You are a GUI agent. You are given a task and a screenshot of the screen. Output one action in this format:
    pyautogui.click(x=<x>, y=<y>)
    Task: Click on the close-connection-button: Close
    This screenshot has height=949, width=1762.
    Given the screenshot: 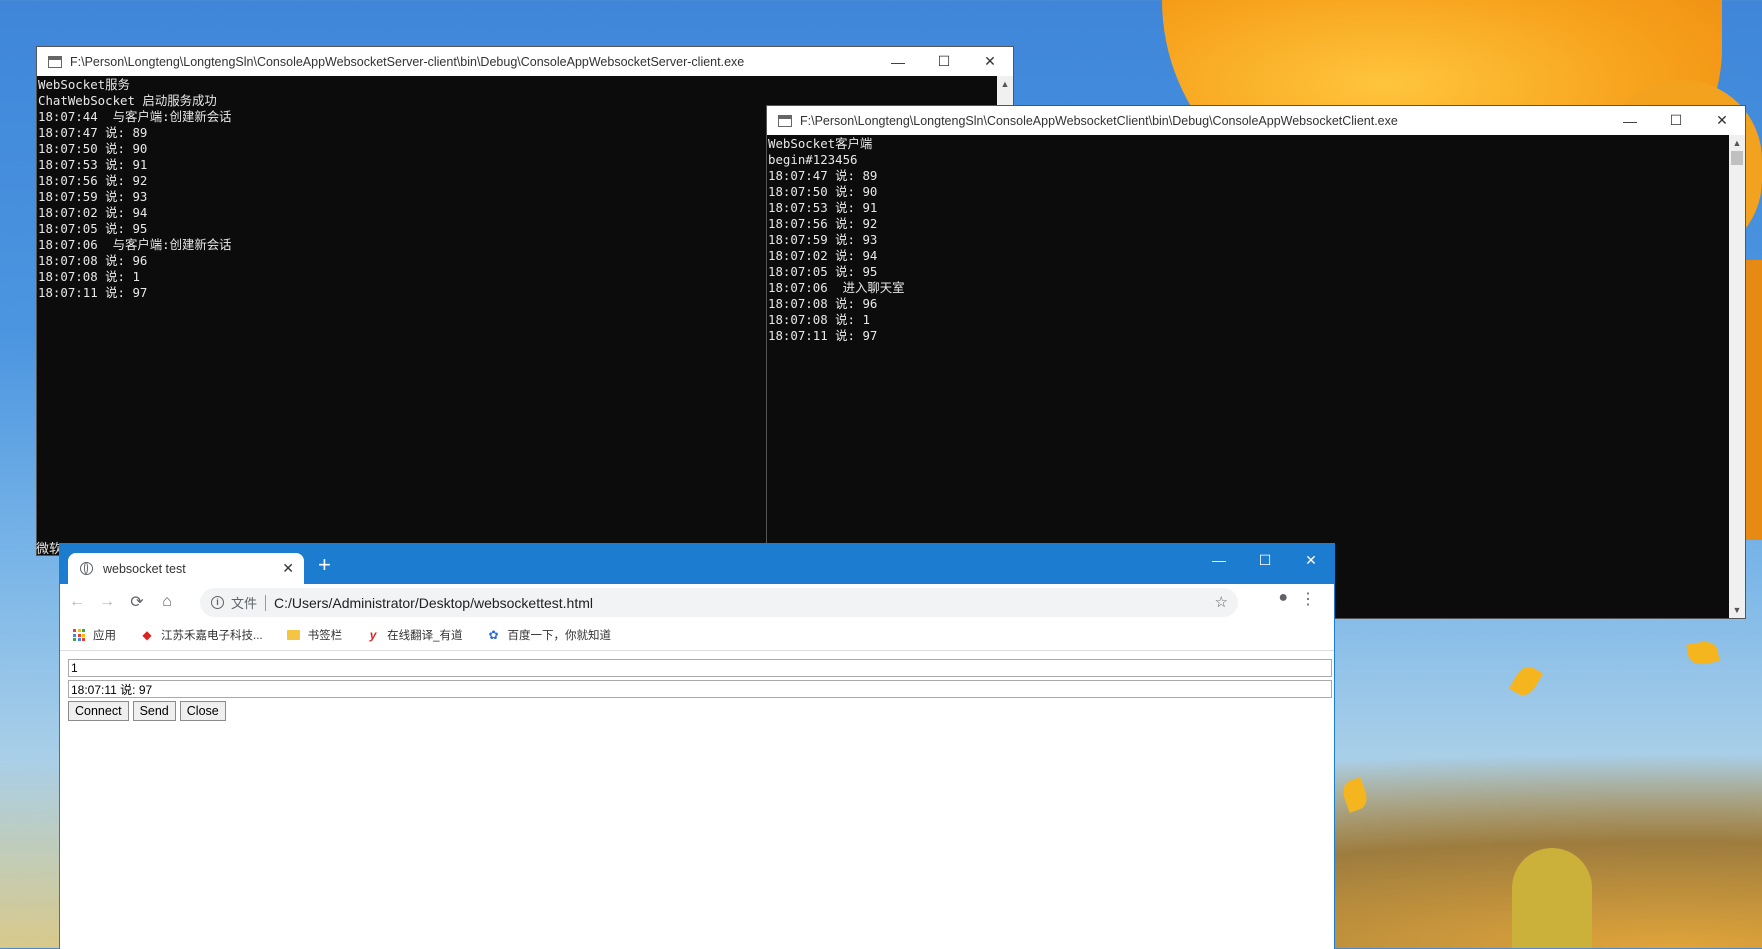 What is the action you would take?
    pyautogui.click(x=202, y=711)
    